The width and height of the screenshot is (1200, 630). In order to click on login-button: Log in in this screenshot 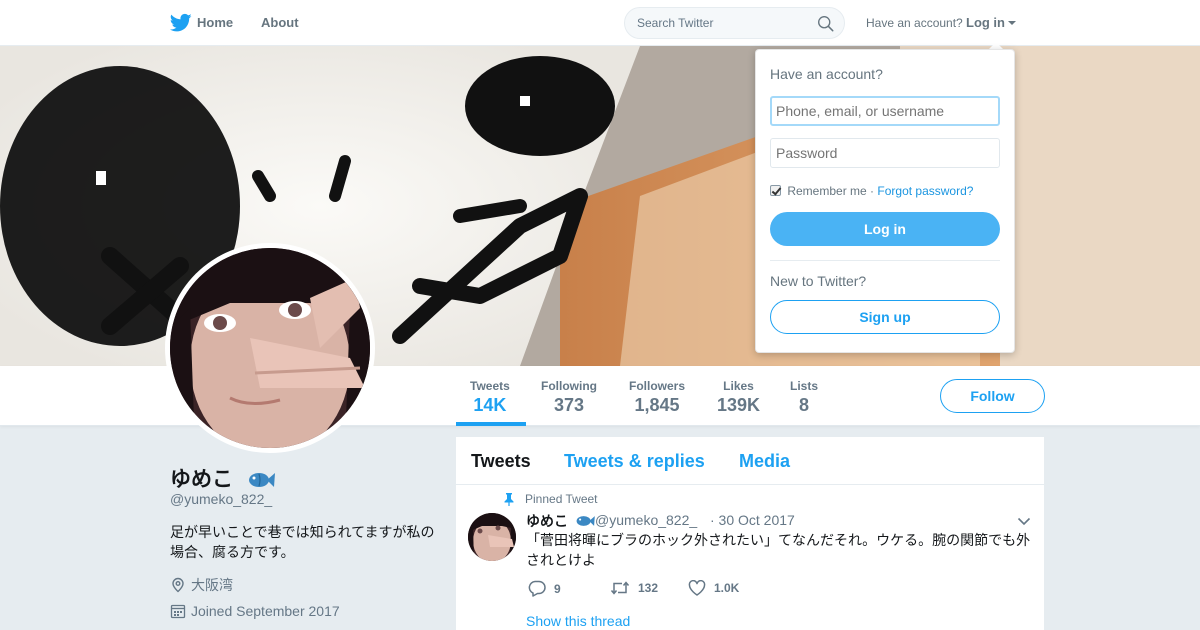, I will do `click(885, 229)`.